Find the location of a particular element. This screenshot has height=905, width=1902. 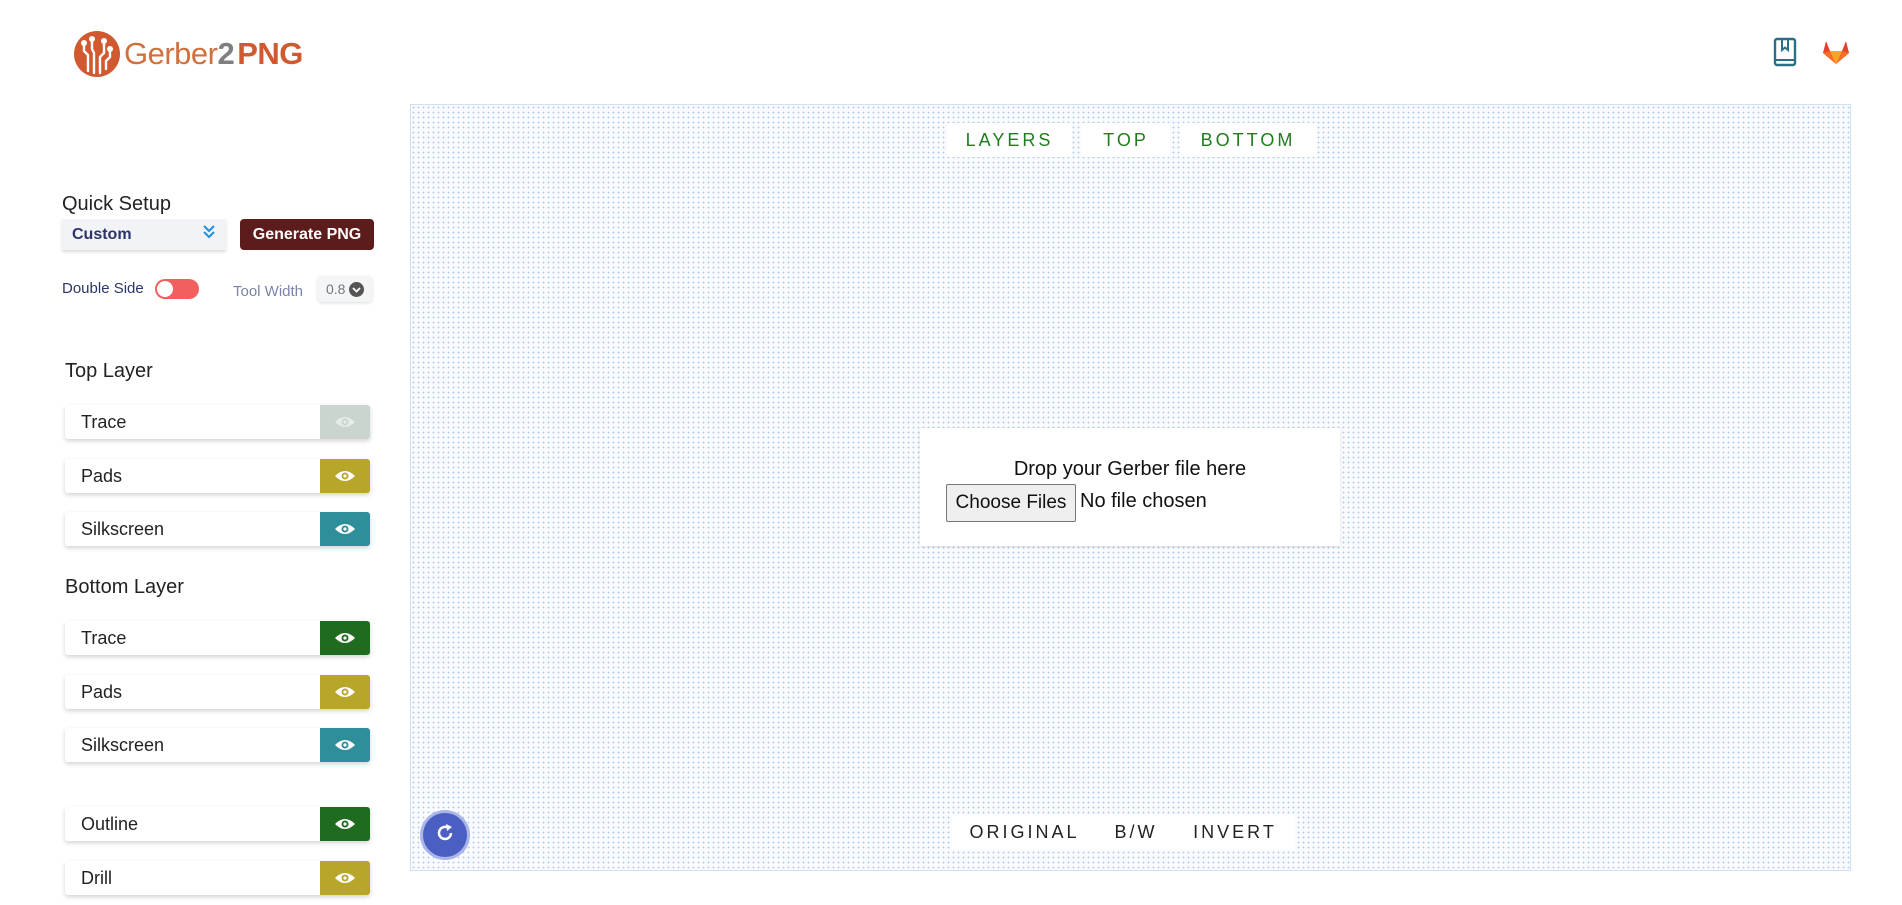

double-chevron-down-icon is located at coordinates (209, 234).